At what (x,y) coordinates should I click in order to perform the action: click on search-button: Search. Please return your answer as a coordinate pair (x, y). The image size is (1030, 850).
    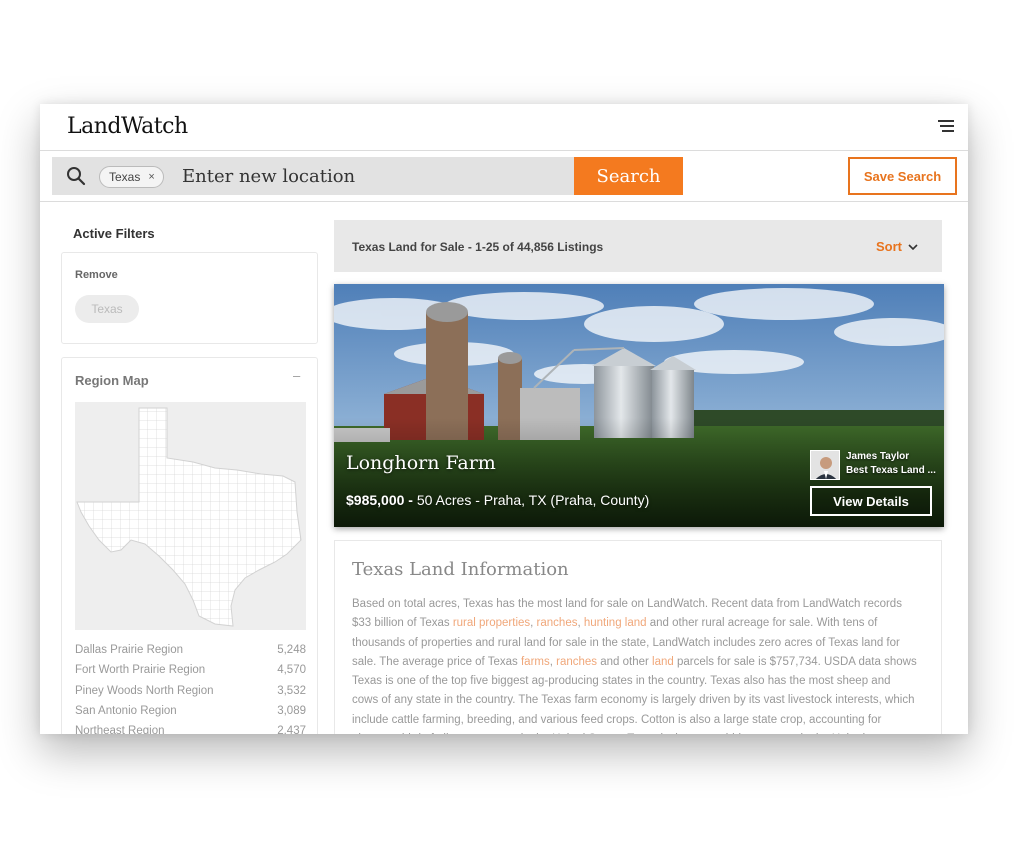
    Looking at the image, I should click on (628, 176).